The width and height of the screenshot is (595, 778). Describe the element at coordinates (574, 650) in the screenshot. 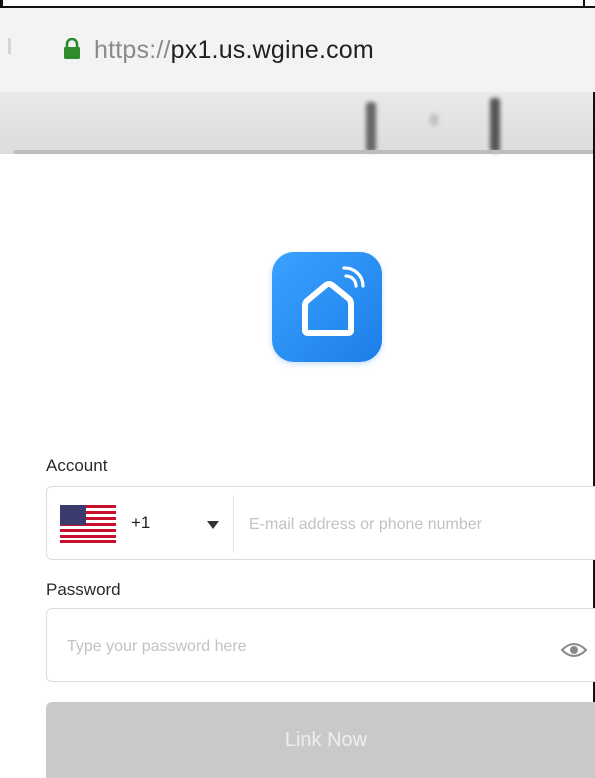

I see `eye-icon` at that location.